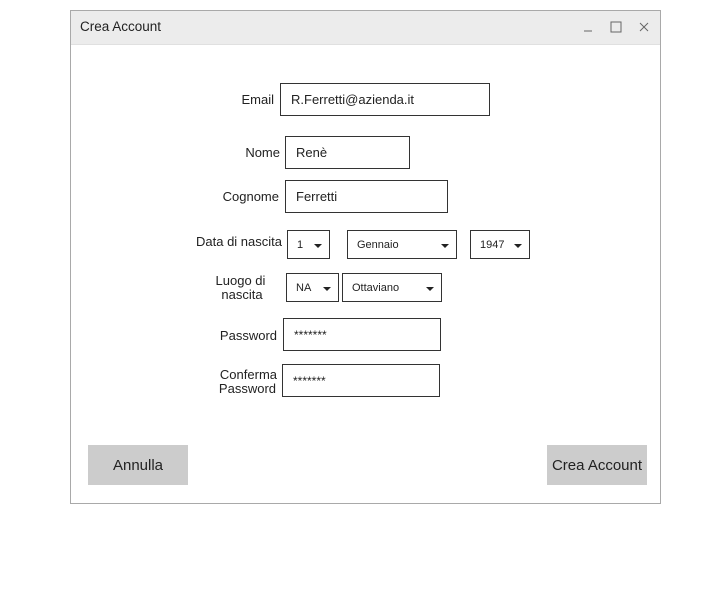 Image resolution: width=712 pixels, height=615 pixels. I want to click on month-select: Gennaio, so click(402, 244).